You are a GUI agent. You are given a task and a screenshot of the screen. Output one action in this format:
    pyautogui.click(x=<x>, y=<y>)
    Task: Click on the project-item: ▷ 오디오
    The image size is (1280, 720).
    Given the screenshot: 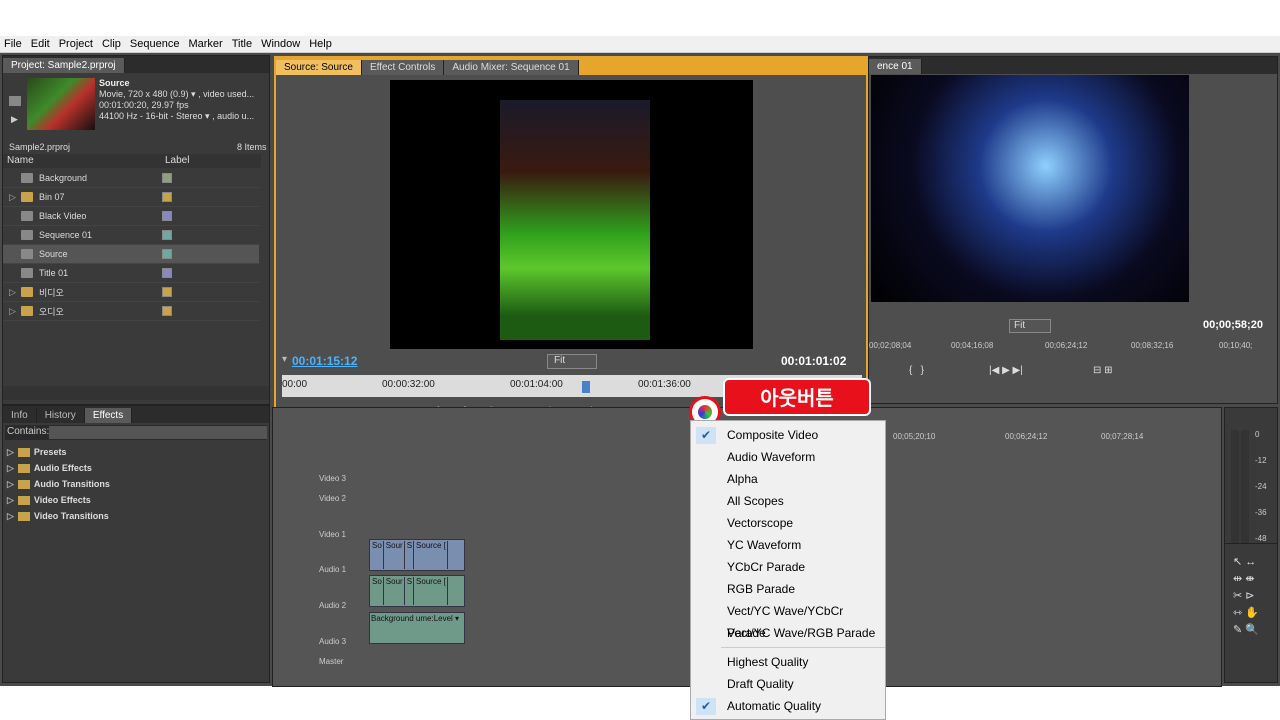 What is the action you would take?
    pyautogui.click(x=131, y=311)
    